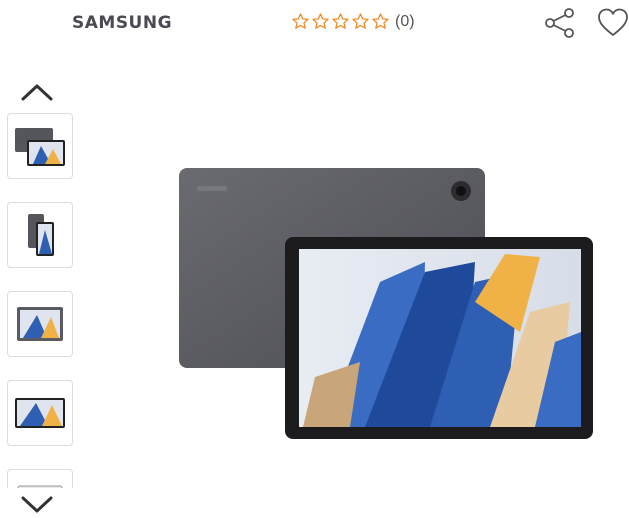 The width and height of the screenshot is (629, 518). Describe the element at coordinates (122, 23) in the screenshot. I see `brand-logo: SAMSUNG` at that location.